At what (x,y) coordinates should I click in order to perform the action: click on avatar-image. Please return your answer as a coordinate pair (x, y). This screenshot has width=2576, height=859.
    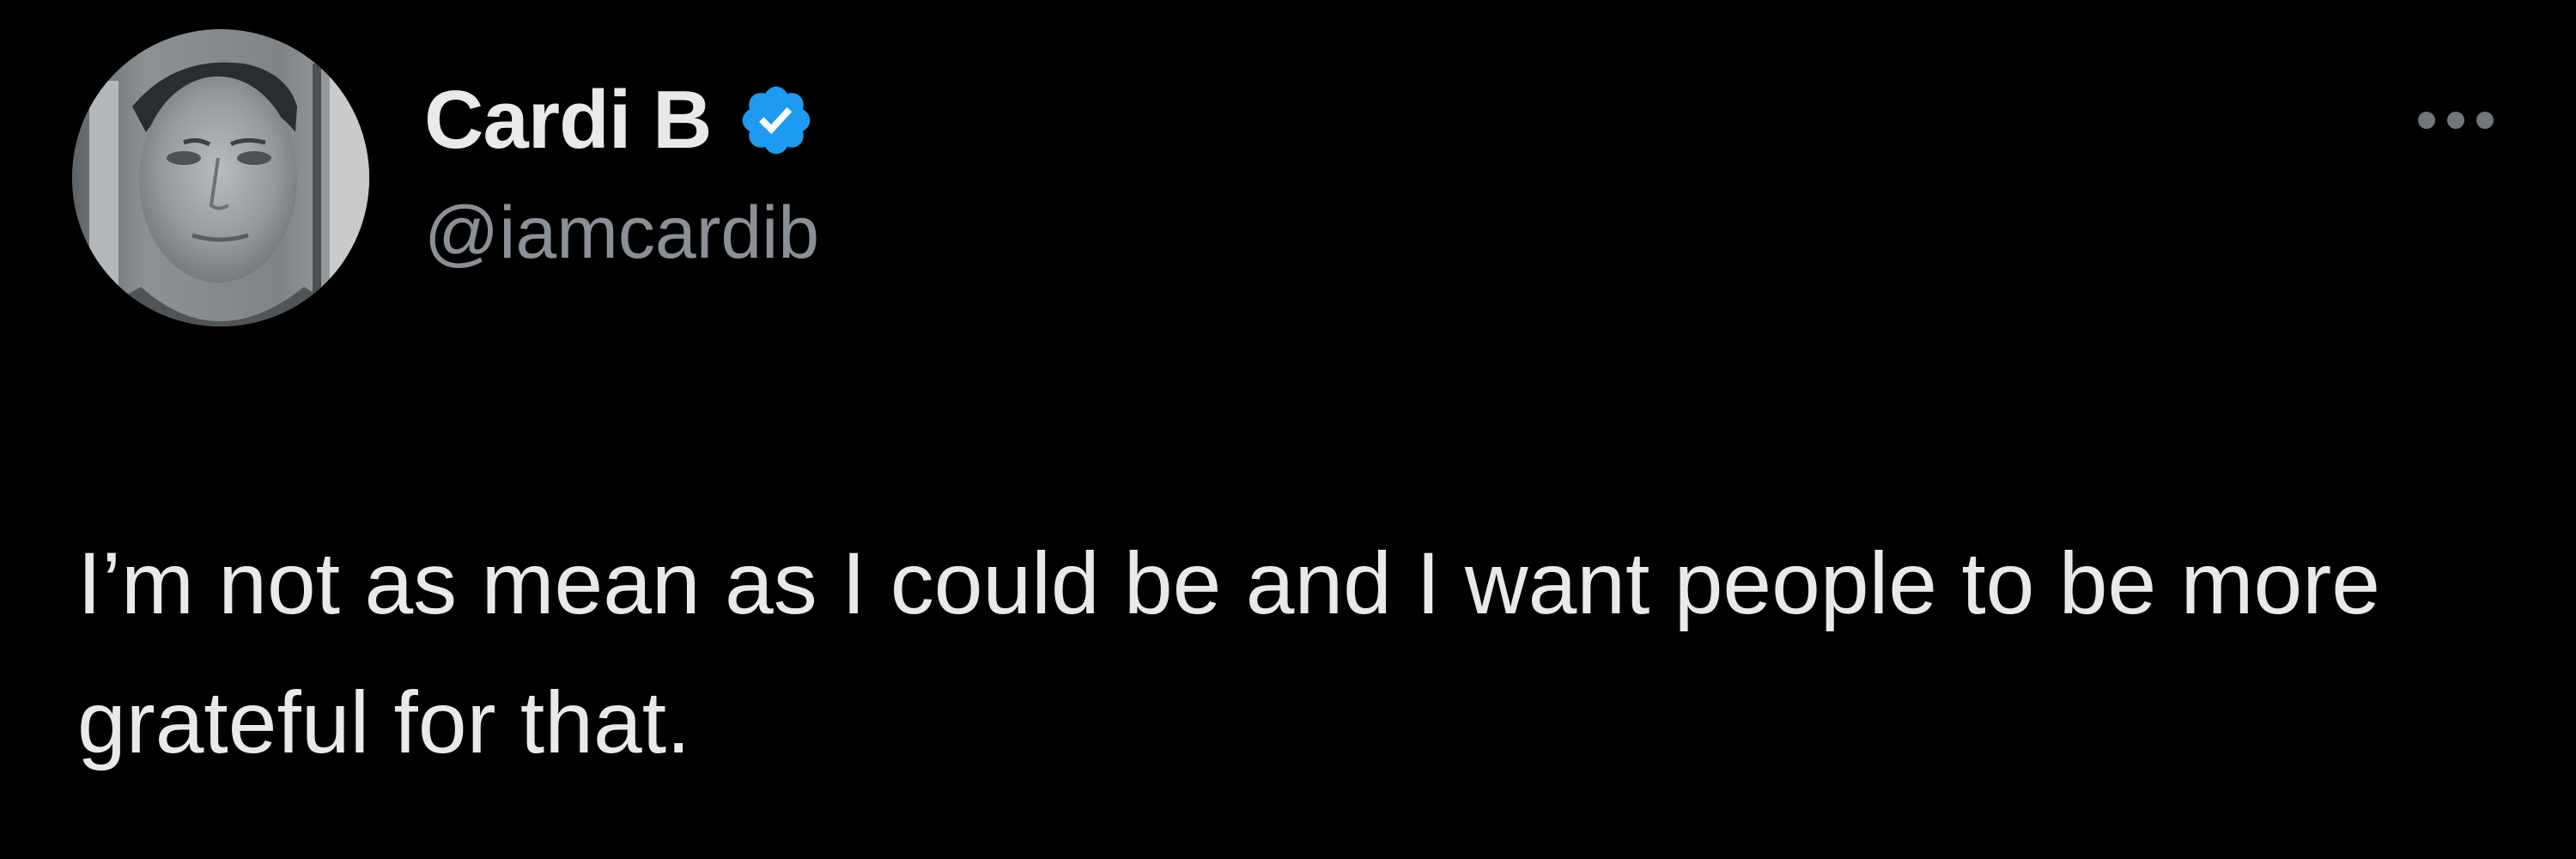
    Looking at the image, I should click on (220, 177).